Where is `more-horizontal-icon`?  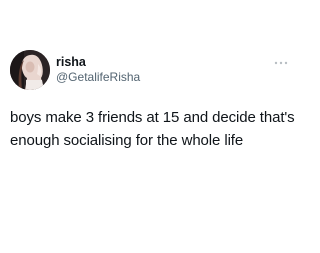
more-horizontal-icon is located at coordinates (281, 63).